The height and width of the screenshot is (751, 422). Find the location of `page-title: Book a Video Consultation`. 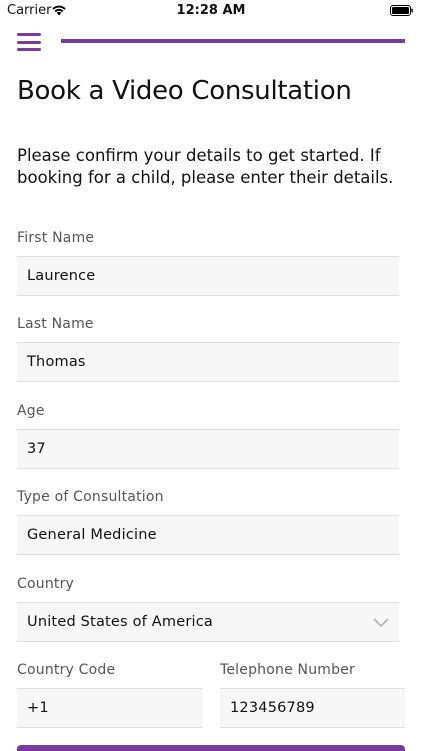

page-title: Book a Video Consultation is located at coordinates (184, 91).